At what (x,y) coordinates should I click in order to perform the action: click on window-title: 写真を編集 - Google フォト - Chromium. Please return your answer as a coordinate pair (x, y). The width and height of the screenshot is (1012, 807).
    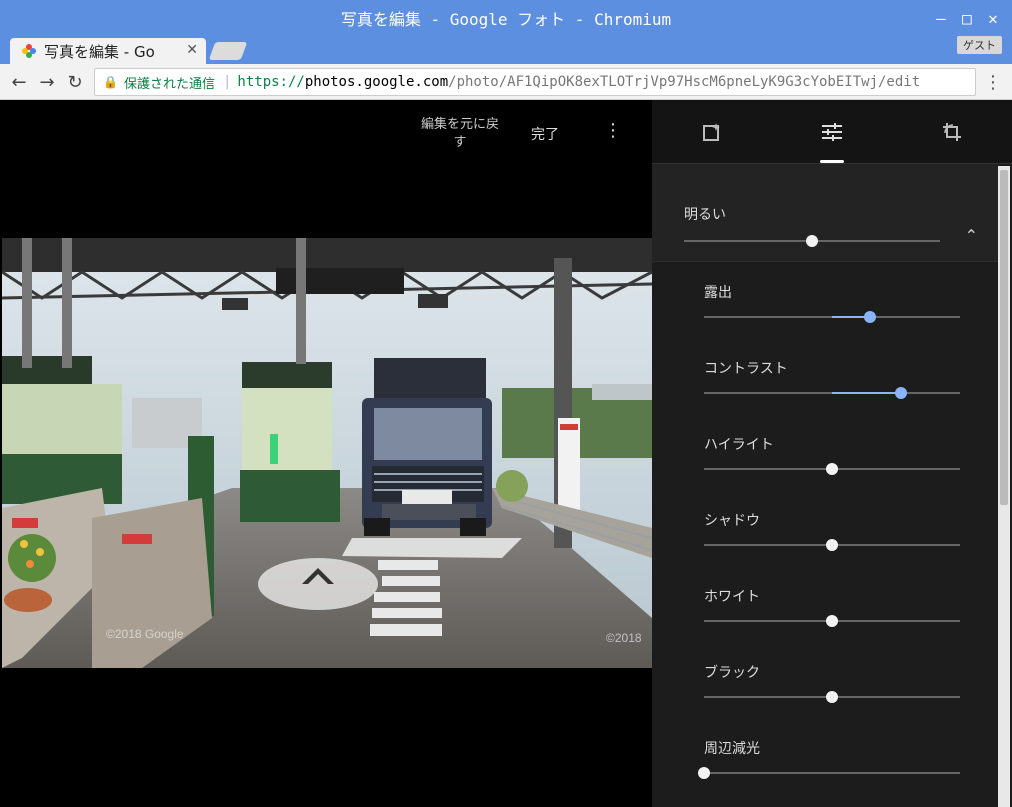
    Looking at the image, I should click on (506, 19).